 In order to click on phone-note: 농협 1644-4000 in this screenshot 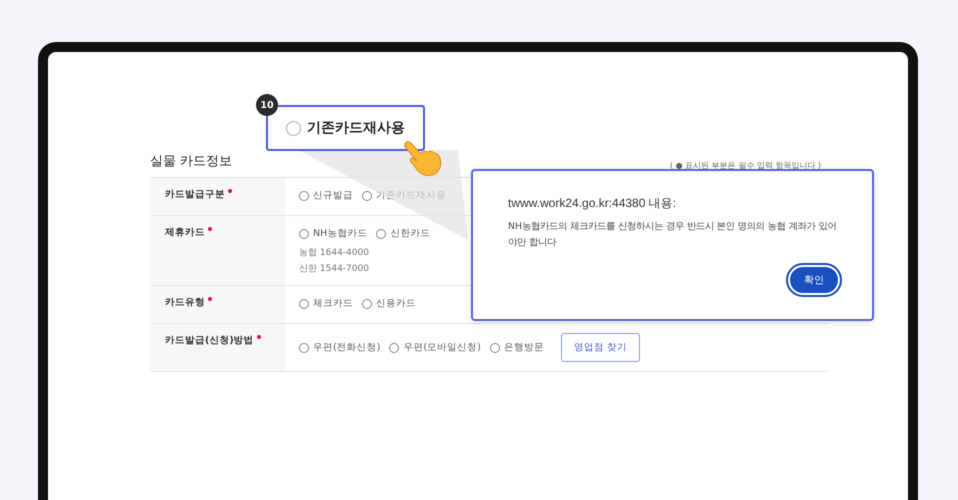, I will do `click(334, 253)`.